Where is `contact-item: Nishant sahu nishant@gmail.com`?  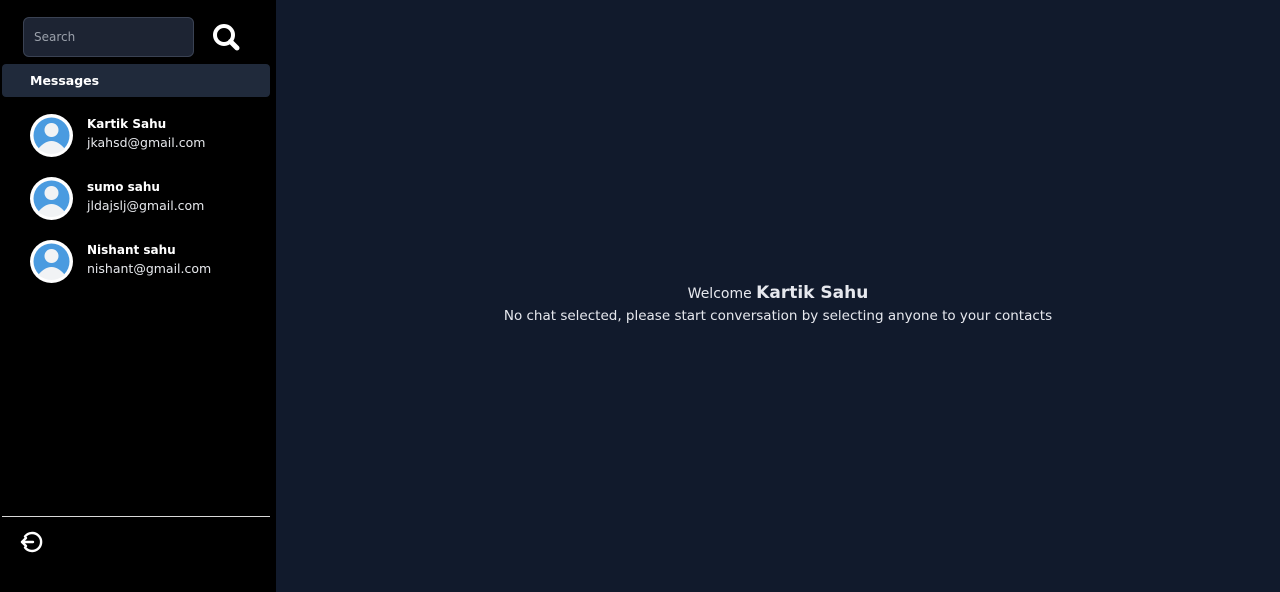 contact-item: Nishant sahu nishant@gmail.com is located at coordinates (150, 262).